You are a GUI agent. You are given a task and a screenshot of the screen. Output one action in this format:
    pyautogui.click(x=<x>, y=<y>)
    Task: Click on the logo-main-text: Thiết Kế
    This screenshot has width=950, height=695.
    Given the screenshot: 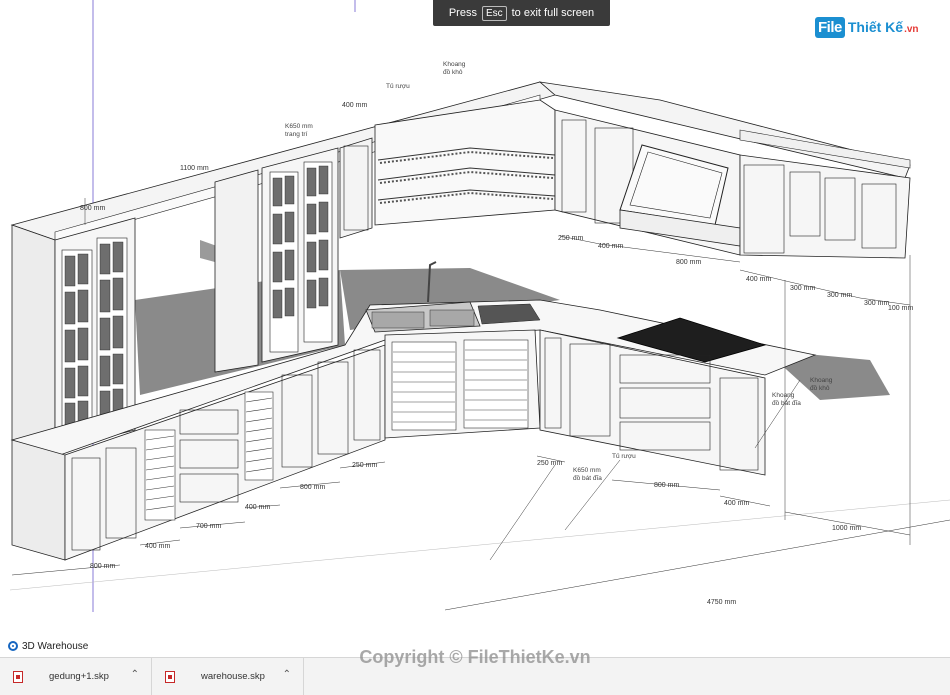 What is the action you would take?
    pyautogui.click(x=875, y=27)
    